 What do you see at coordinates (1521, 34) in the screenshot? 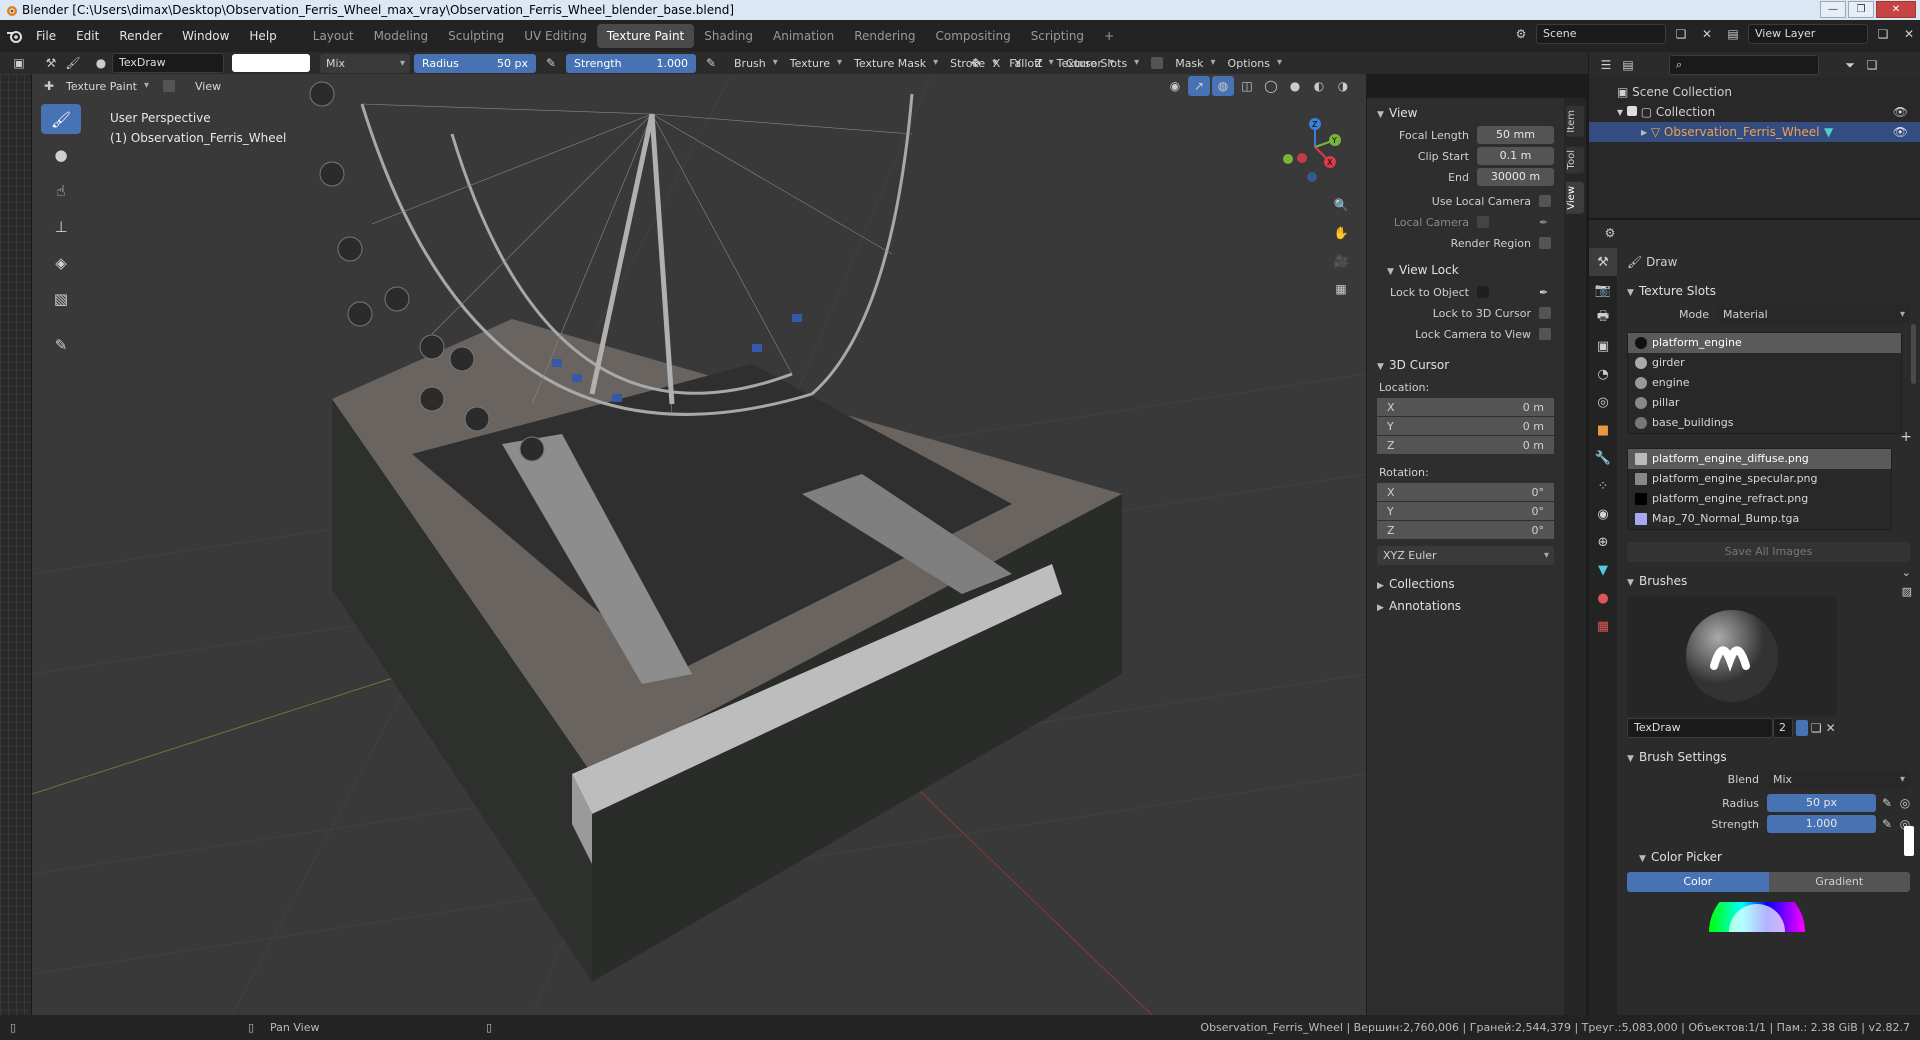
I see `scene-icon: ⚙` at bounding box center [1521, 34].